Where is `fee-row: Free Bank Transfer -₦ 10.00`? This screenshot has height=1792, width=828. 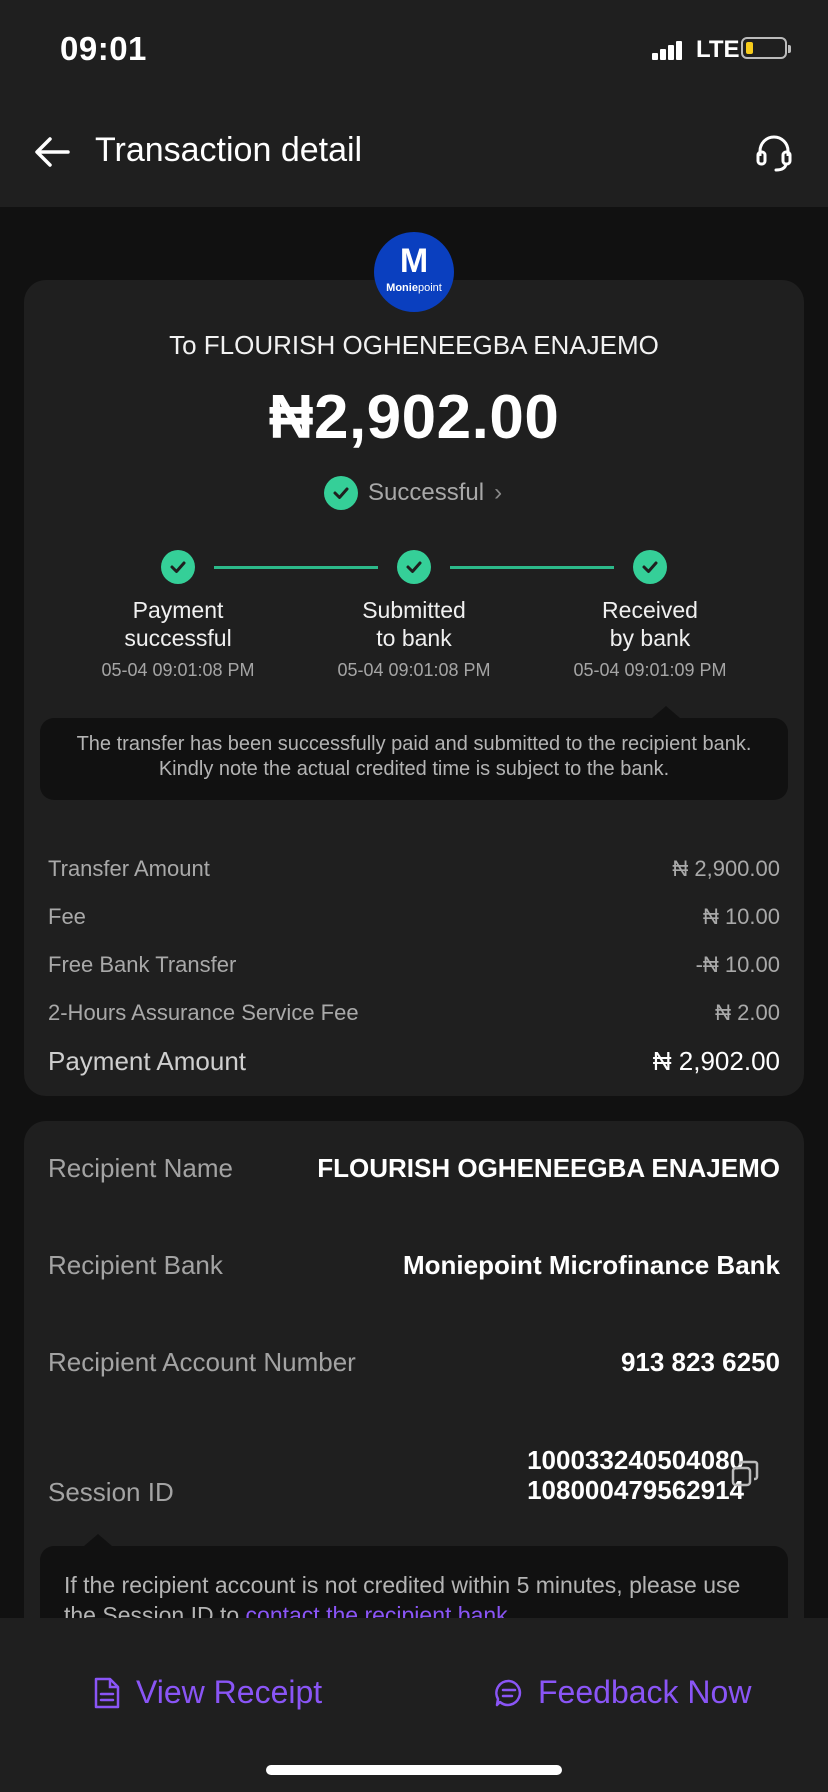 fee-row: Free Bank Transfer -₦ 10.00 is located at coordinates (414, 964).